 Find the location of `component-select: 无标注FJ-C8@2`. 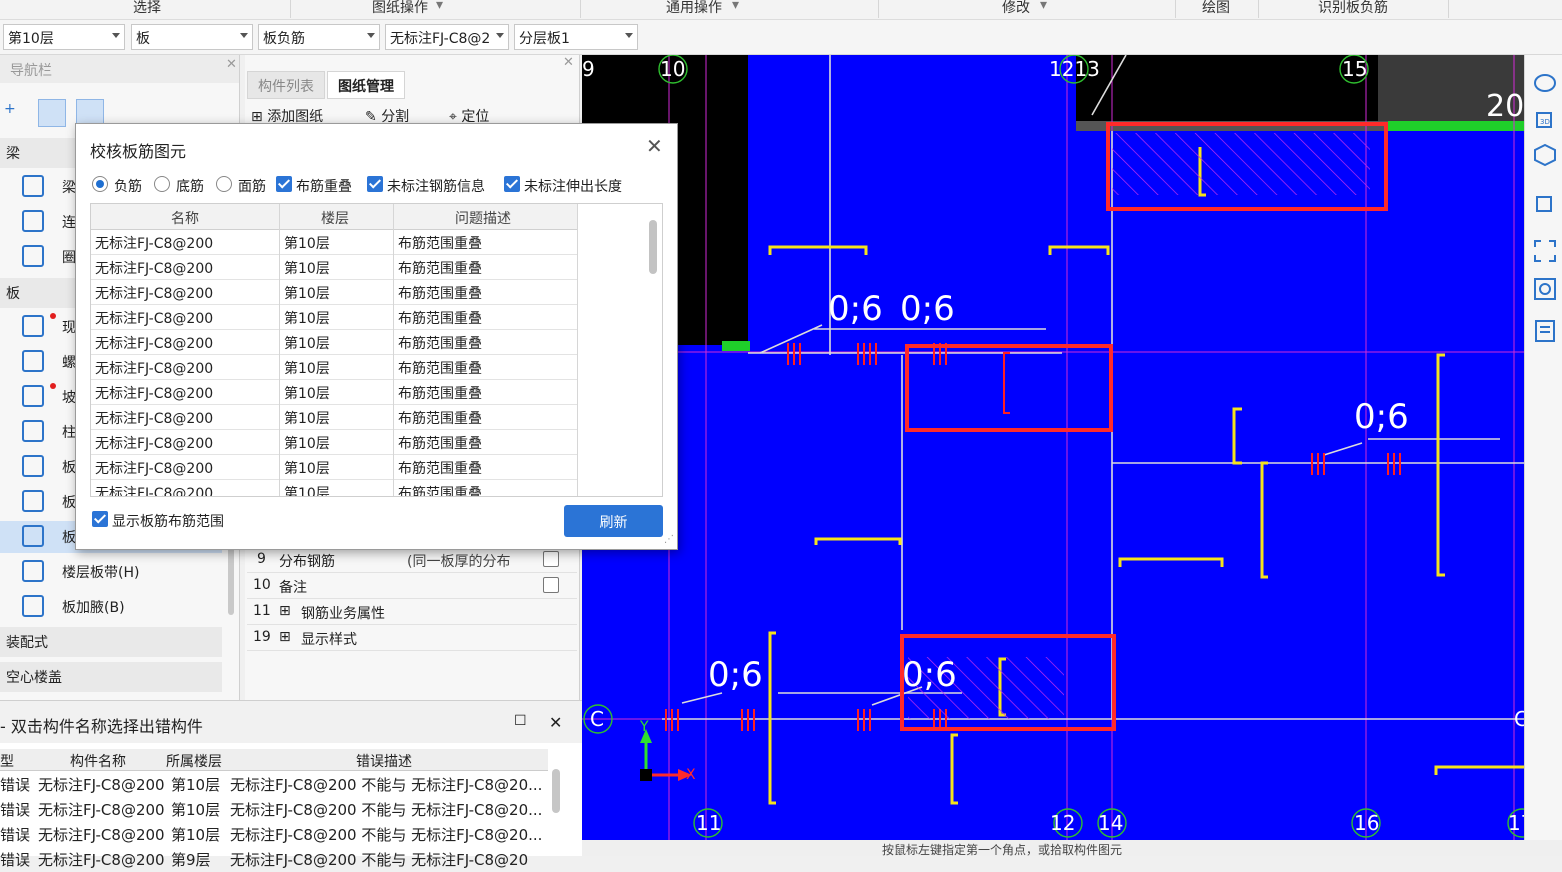

component-select: 无标注FJ-C8@2 is located at coordinates (447, 37).